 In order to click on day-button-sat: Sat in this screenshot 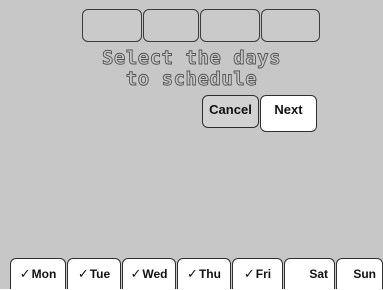, I will do `click(309, 273)`.